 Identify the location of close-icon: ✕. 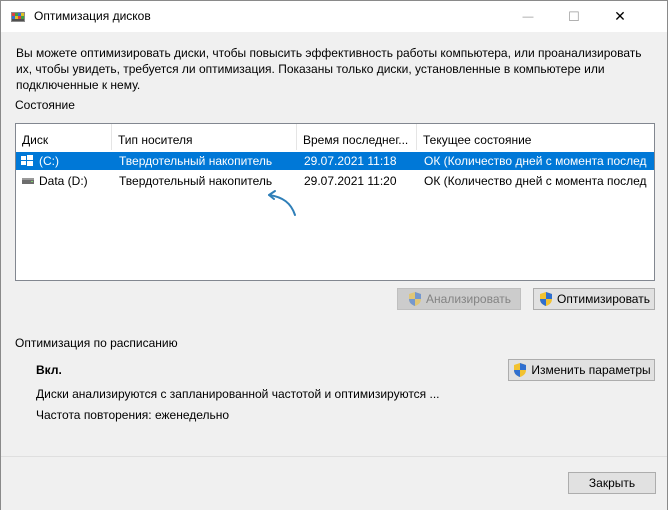
(620, 16).